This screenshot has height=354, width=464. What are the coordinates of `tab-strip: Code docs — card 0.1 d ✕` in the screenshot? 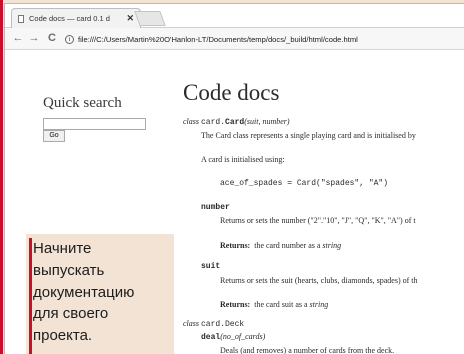 It's located at (234, 16).